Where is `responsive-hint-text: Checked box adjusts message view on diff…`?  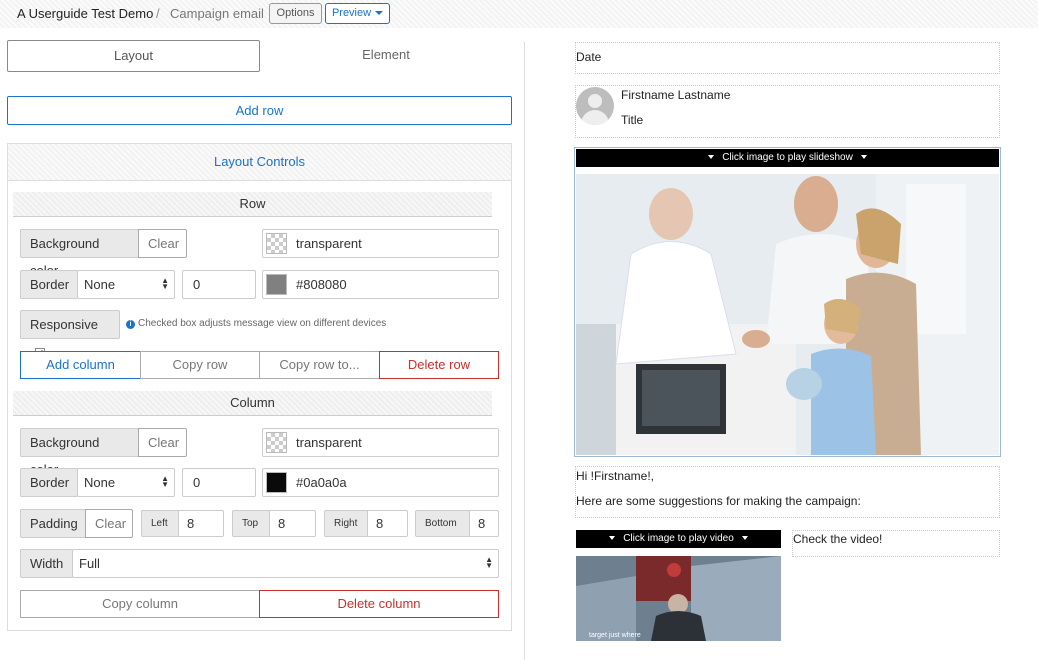
responsive-hint-text: Checked box adjusts message view on diff… is located at coordinates (262, 323).